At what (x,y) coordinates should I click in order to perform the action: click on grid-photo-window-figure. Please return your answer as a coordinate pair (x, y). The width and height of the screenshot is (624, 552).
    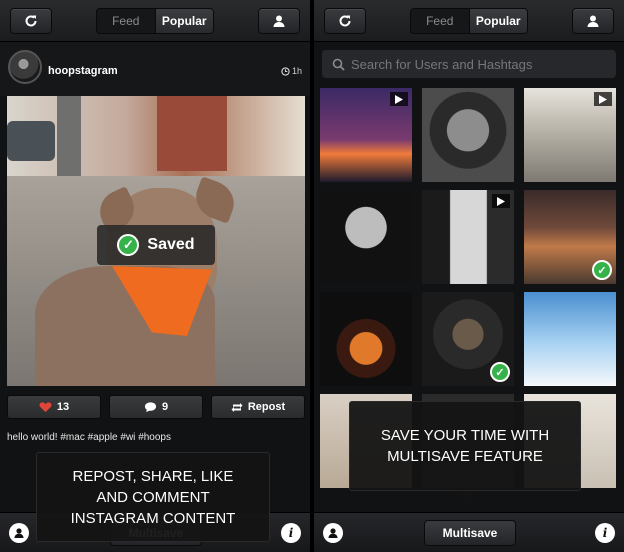
    Looking at the image, I should click on (468, 237).